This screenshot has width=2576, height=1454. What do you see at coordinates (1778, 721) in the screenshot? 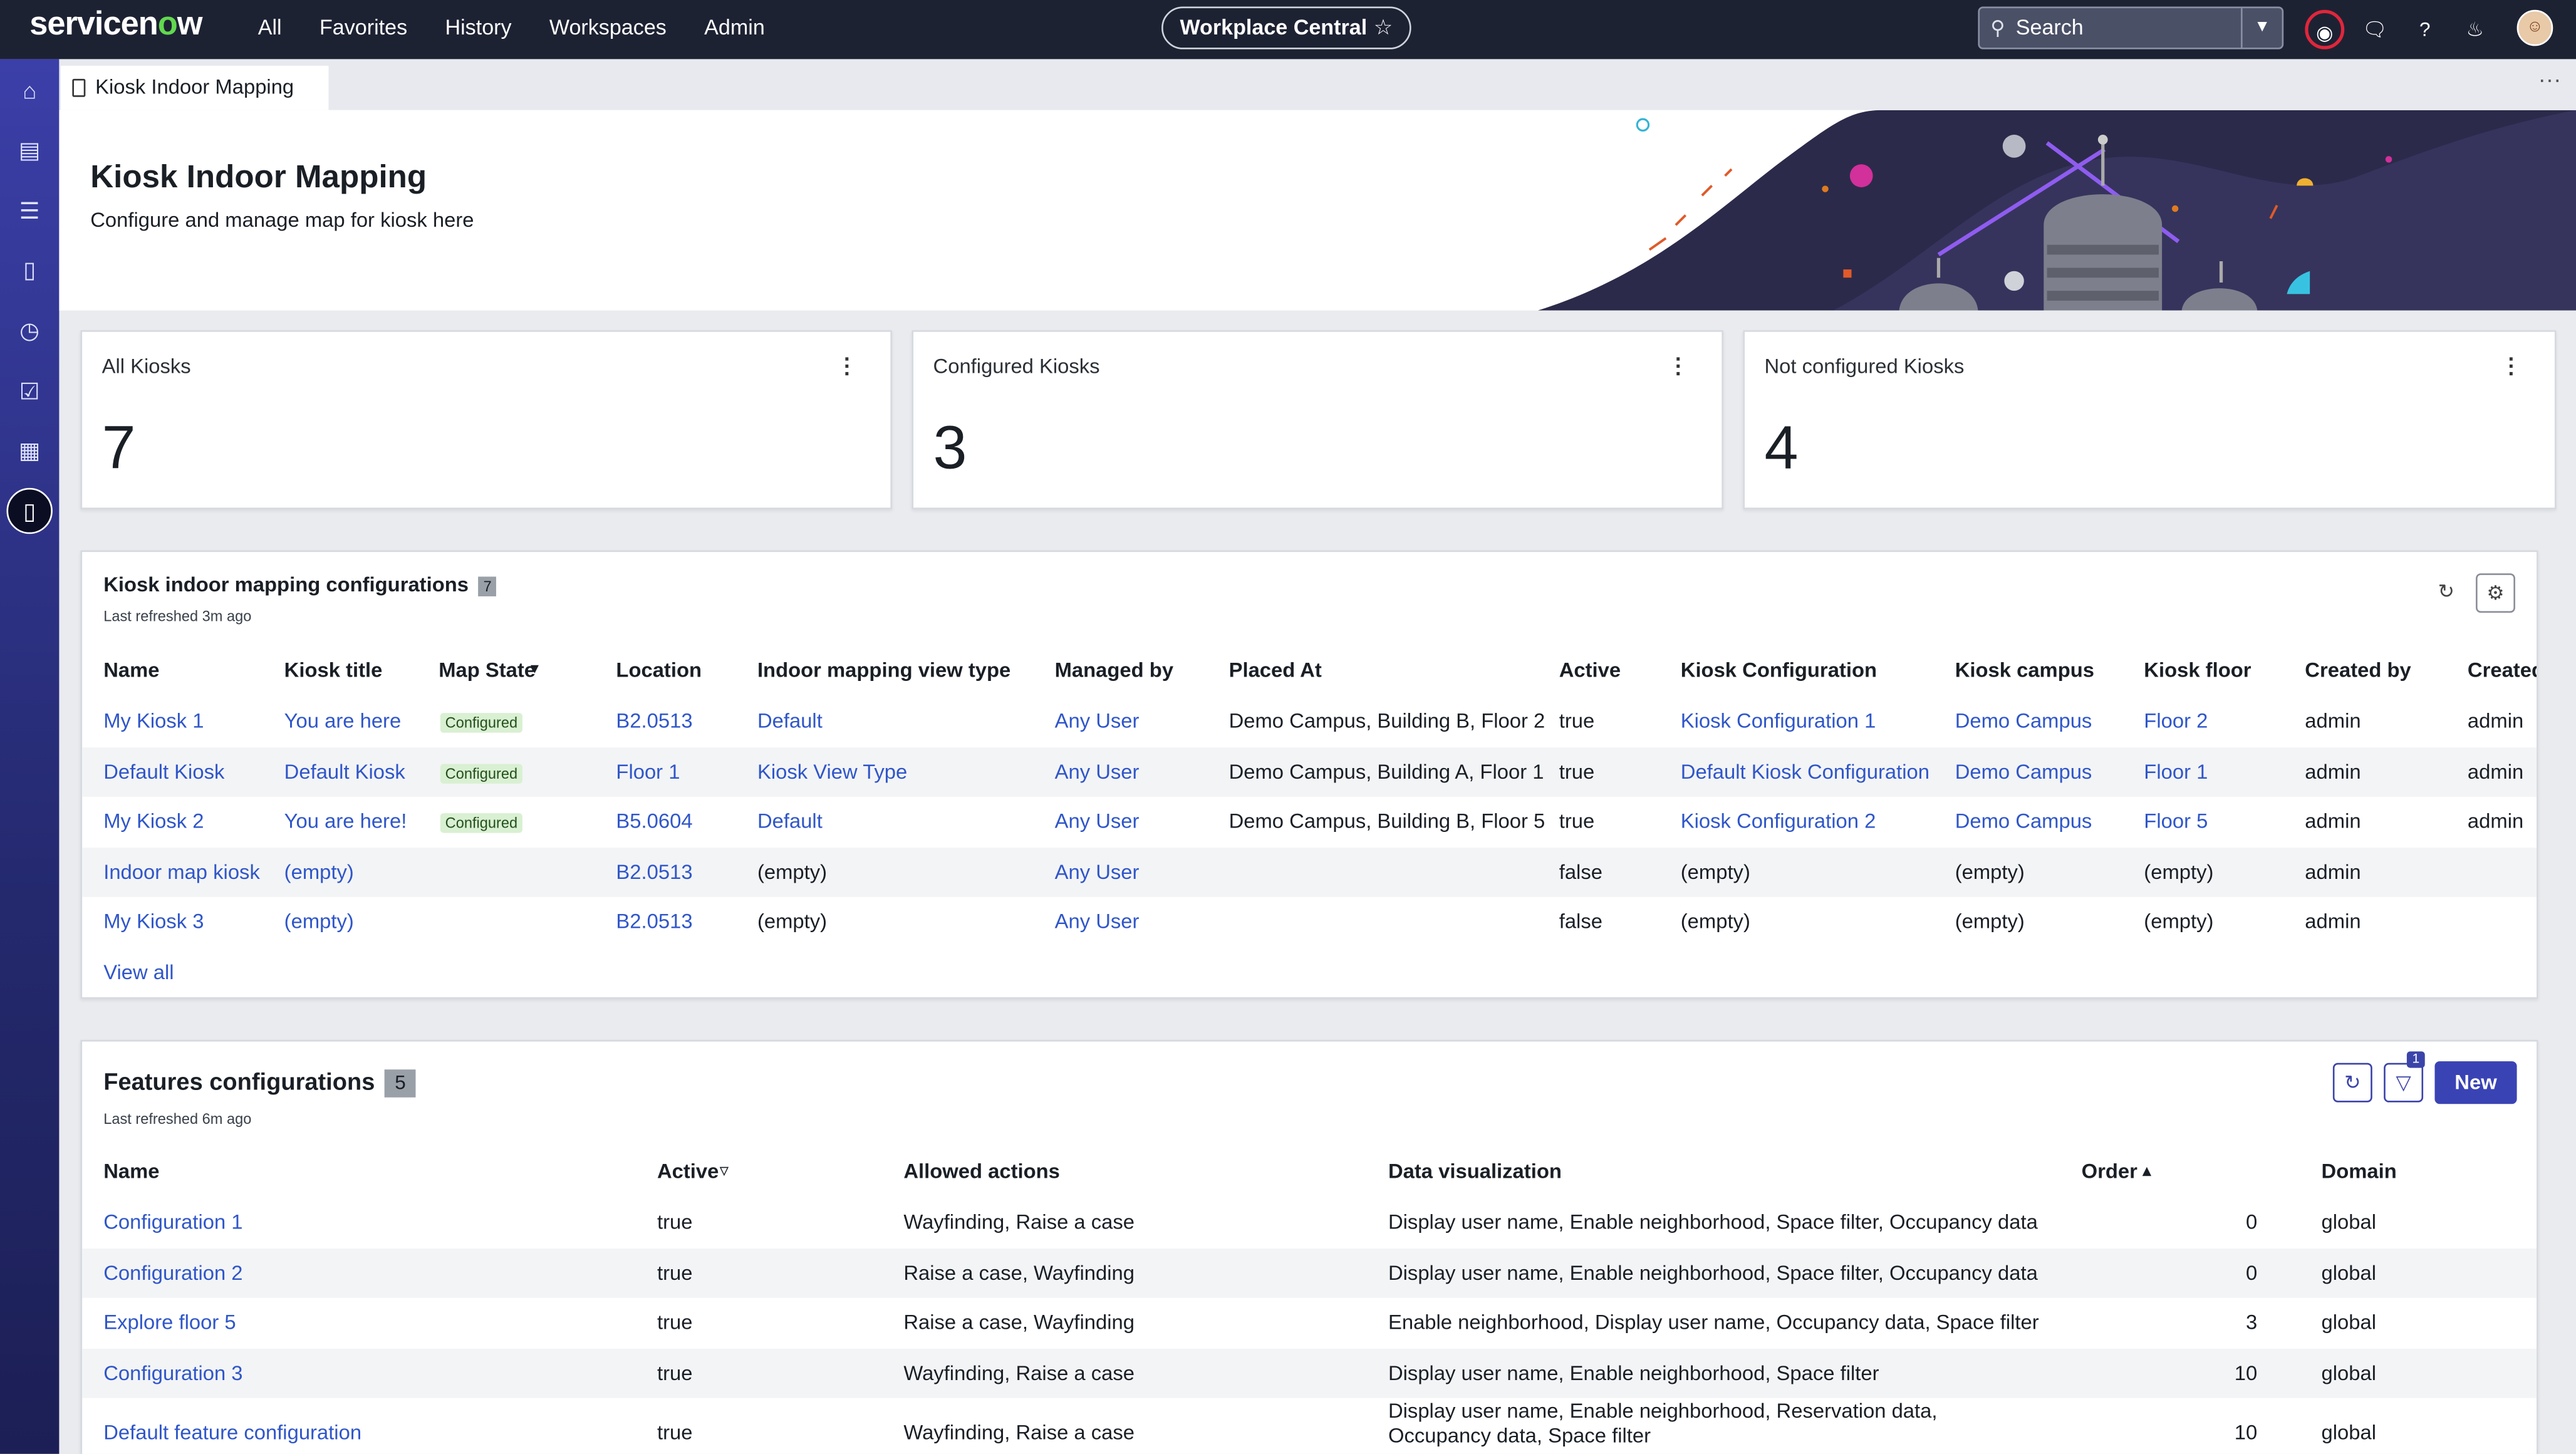
I see `cell-config: Kiosk Configuration 1` at bounding box center [1778, 721].